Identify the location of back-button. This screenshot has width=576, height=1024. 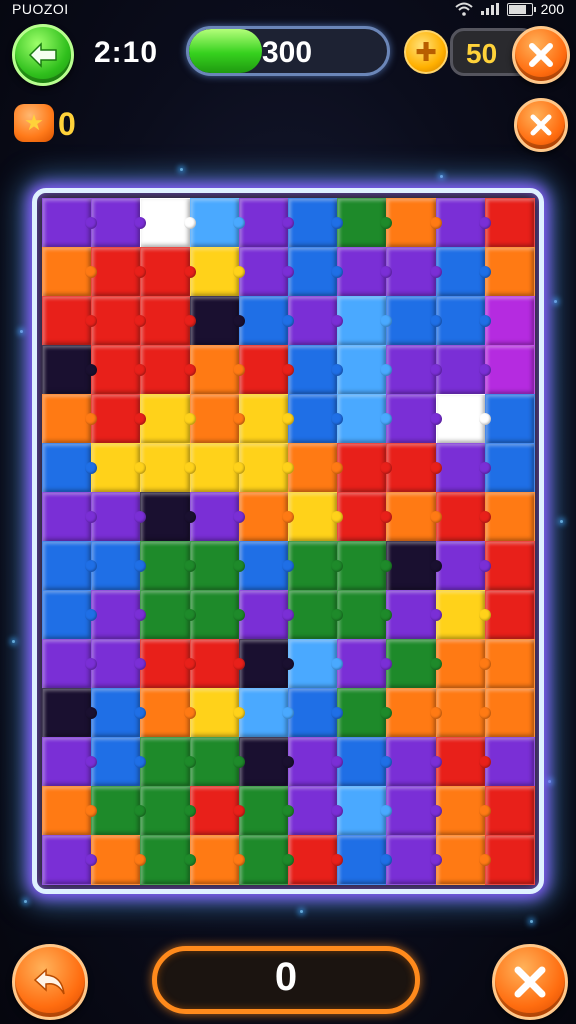
(43, 55).